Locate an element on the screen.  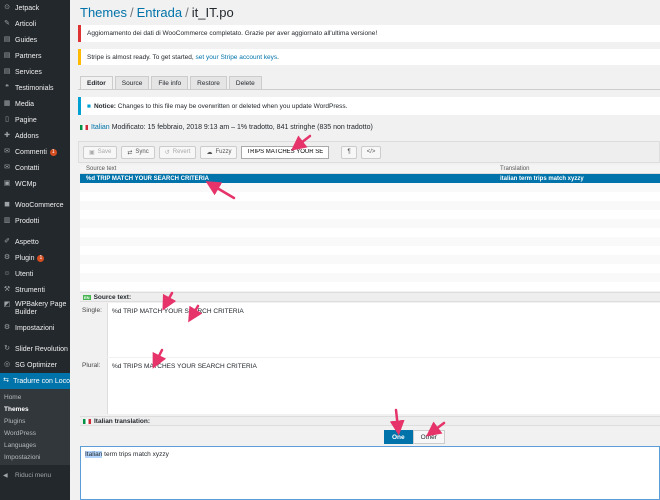
sidebar-item-label: Jetpack is located at coordinates (27, 8).